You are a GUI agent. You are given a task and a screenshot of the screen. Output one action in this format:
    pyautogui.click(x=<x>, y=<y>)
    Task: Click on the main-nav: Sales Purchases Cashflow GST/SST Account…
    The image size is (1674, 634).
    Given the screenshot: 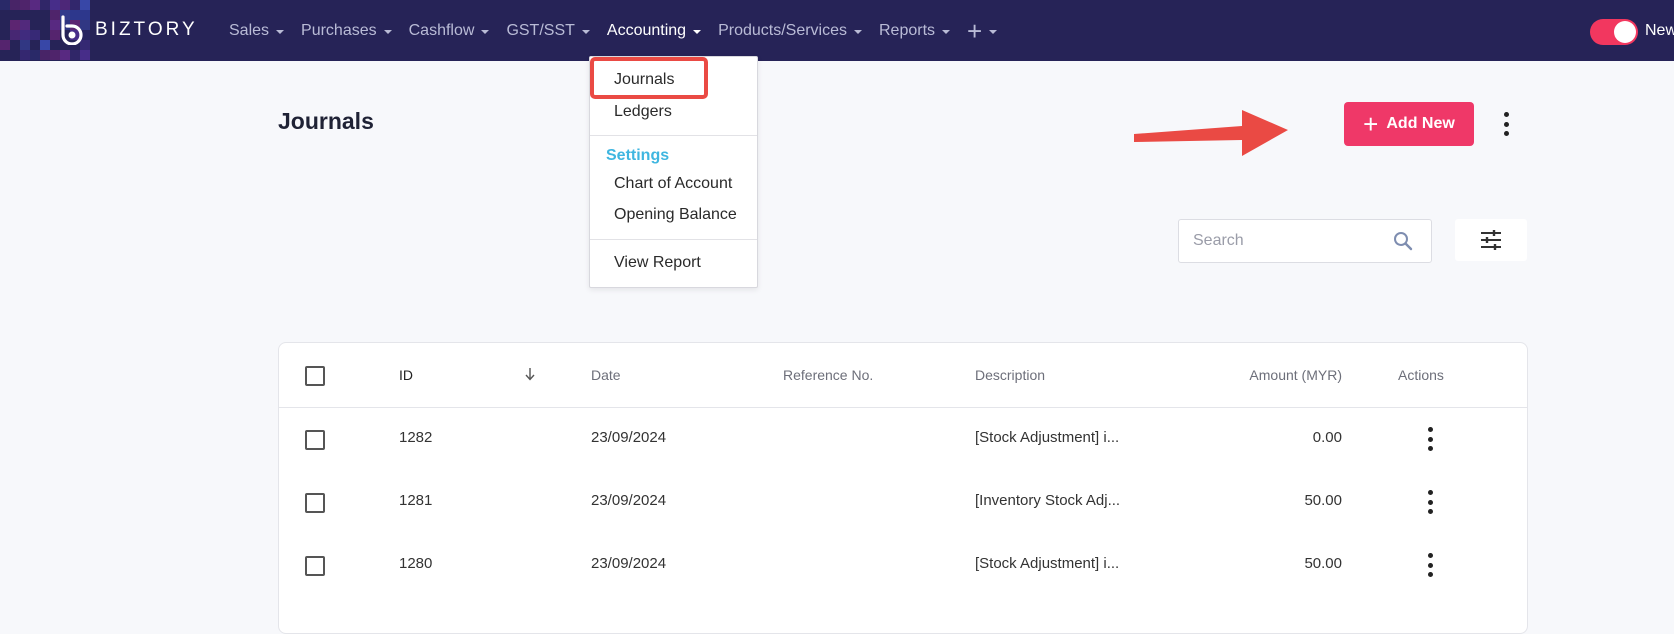 What is the action you would take?
    pyautogui.click(x=621, y=30)
    